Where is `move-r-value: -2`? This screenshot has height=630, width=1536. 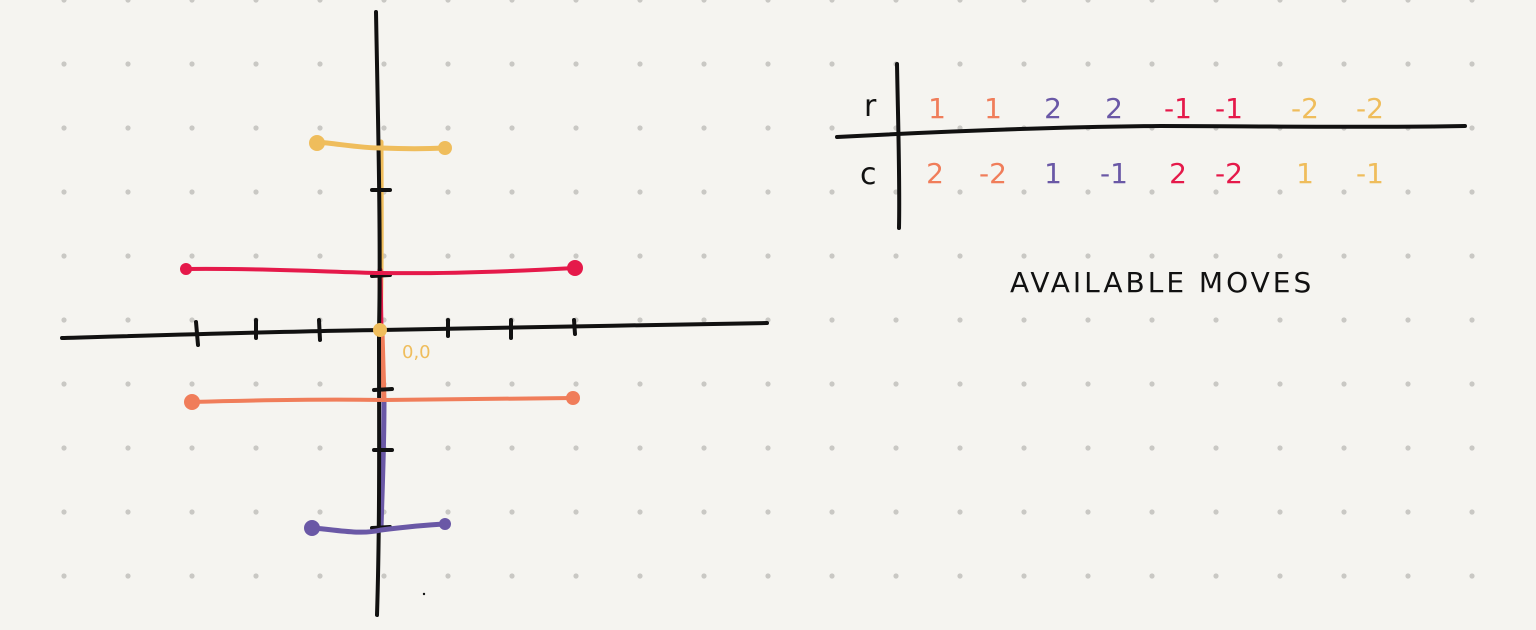 move-r-value: -2 is located at coordinates (1370, 108).